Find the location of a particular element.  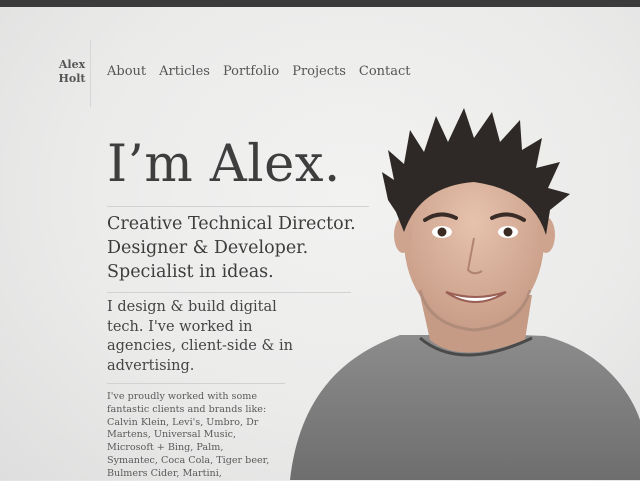

logo-first-name: Alex is located at coordinates (72, 64).